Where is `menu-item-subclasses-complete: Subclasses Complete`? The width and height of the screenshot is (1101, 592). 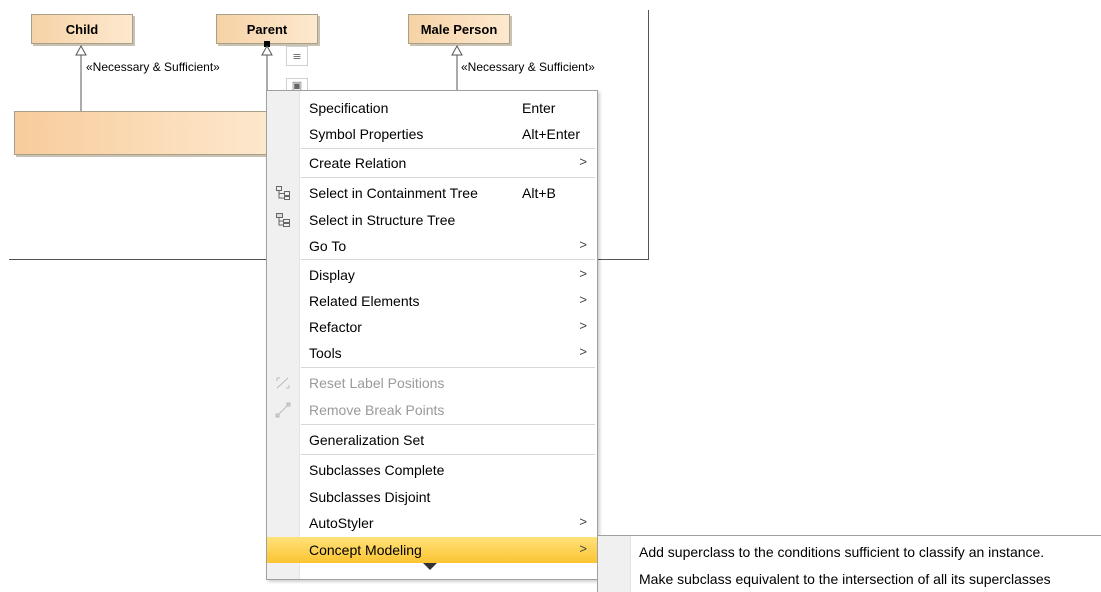
menu-item-subclasses-complete: Subclasses Complete is located at coordinates (432, 470).